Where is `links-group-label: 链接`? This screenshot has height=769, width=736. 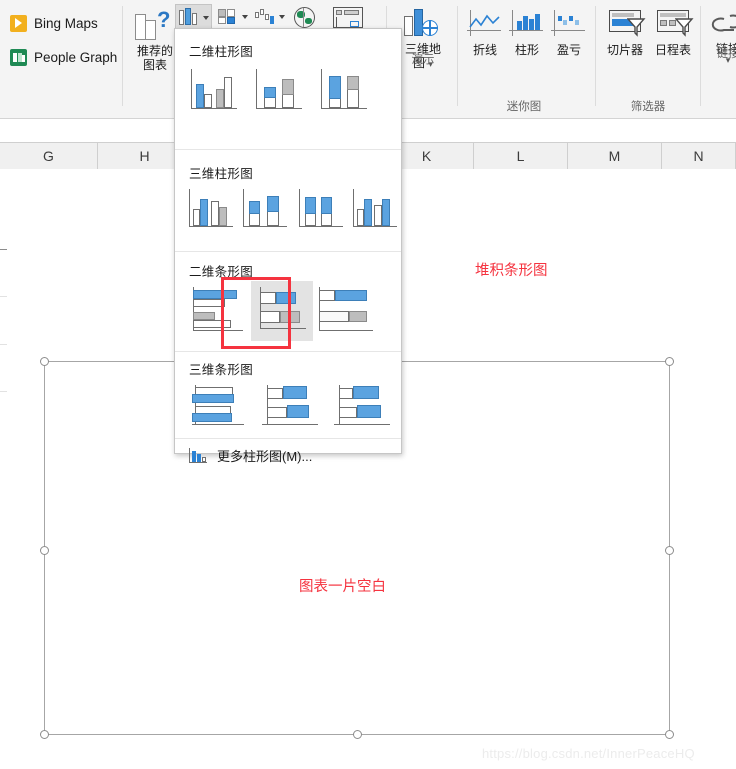 links-group-label: 链接 is located at coordinates (726, 54).